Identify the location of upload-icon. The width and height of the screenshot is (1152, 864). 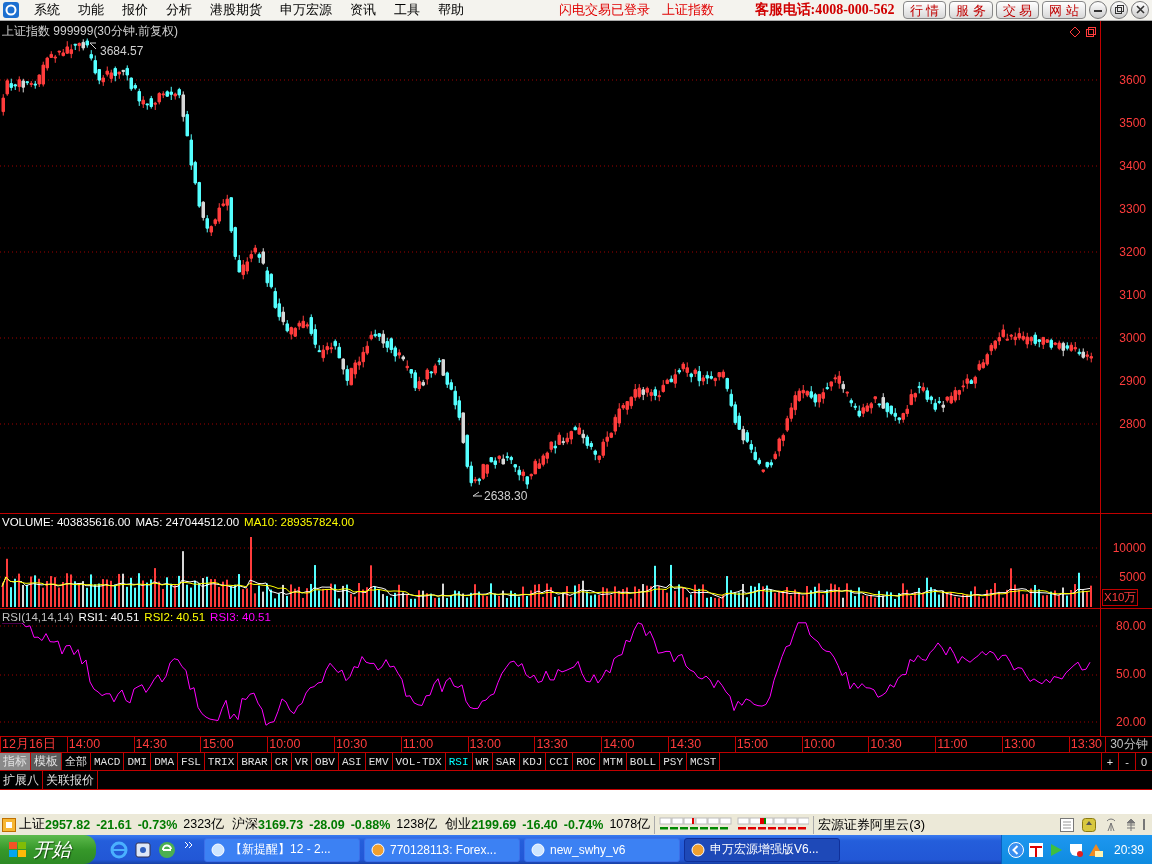
(1089, 824).